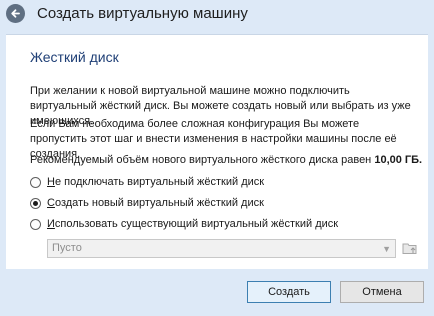 Image resolution: width=434 pixels, height=316 pixels. I want to click on recommended-size-value: 10,00 ГБ., so click(398, 160).